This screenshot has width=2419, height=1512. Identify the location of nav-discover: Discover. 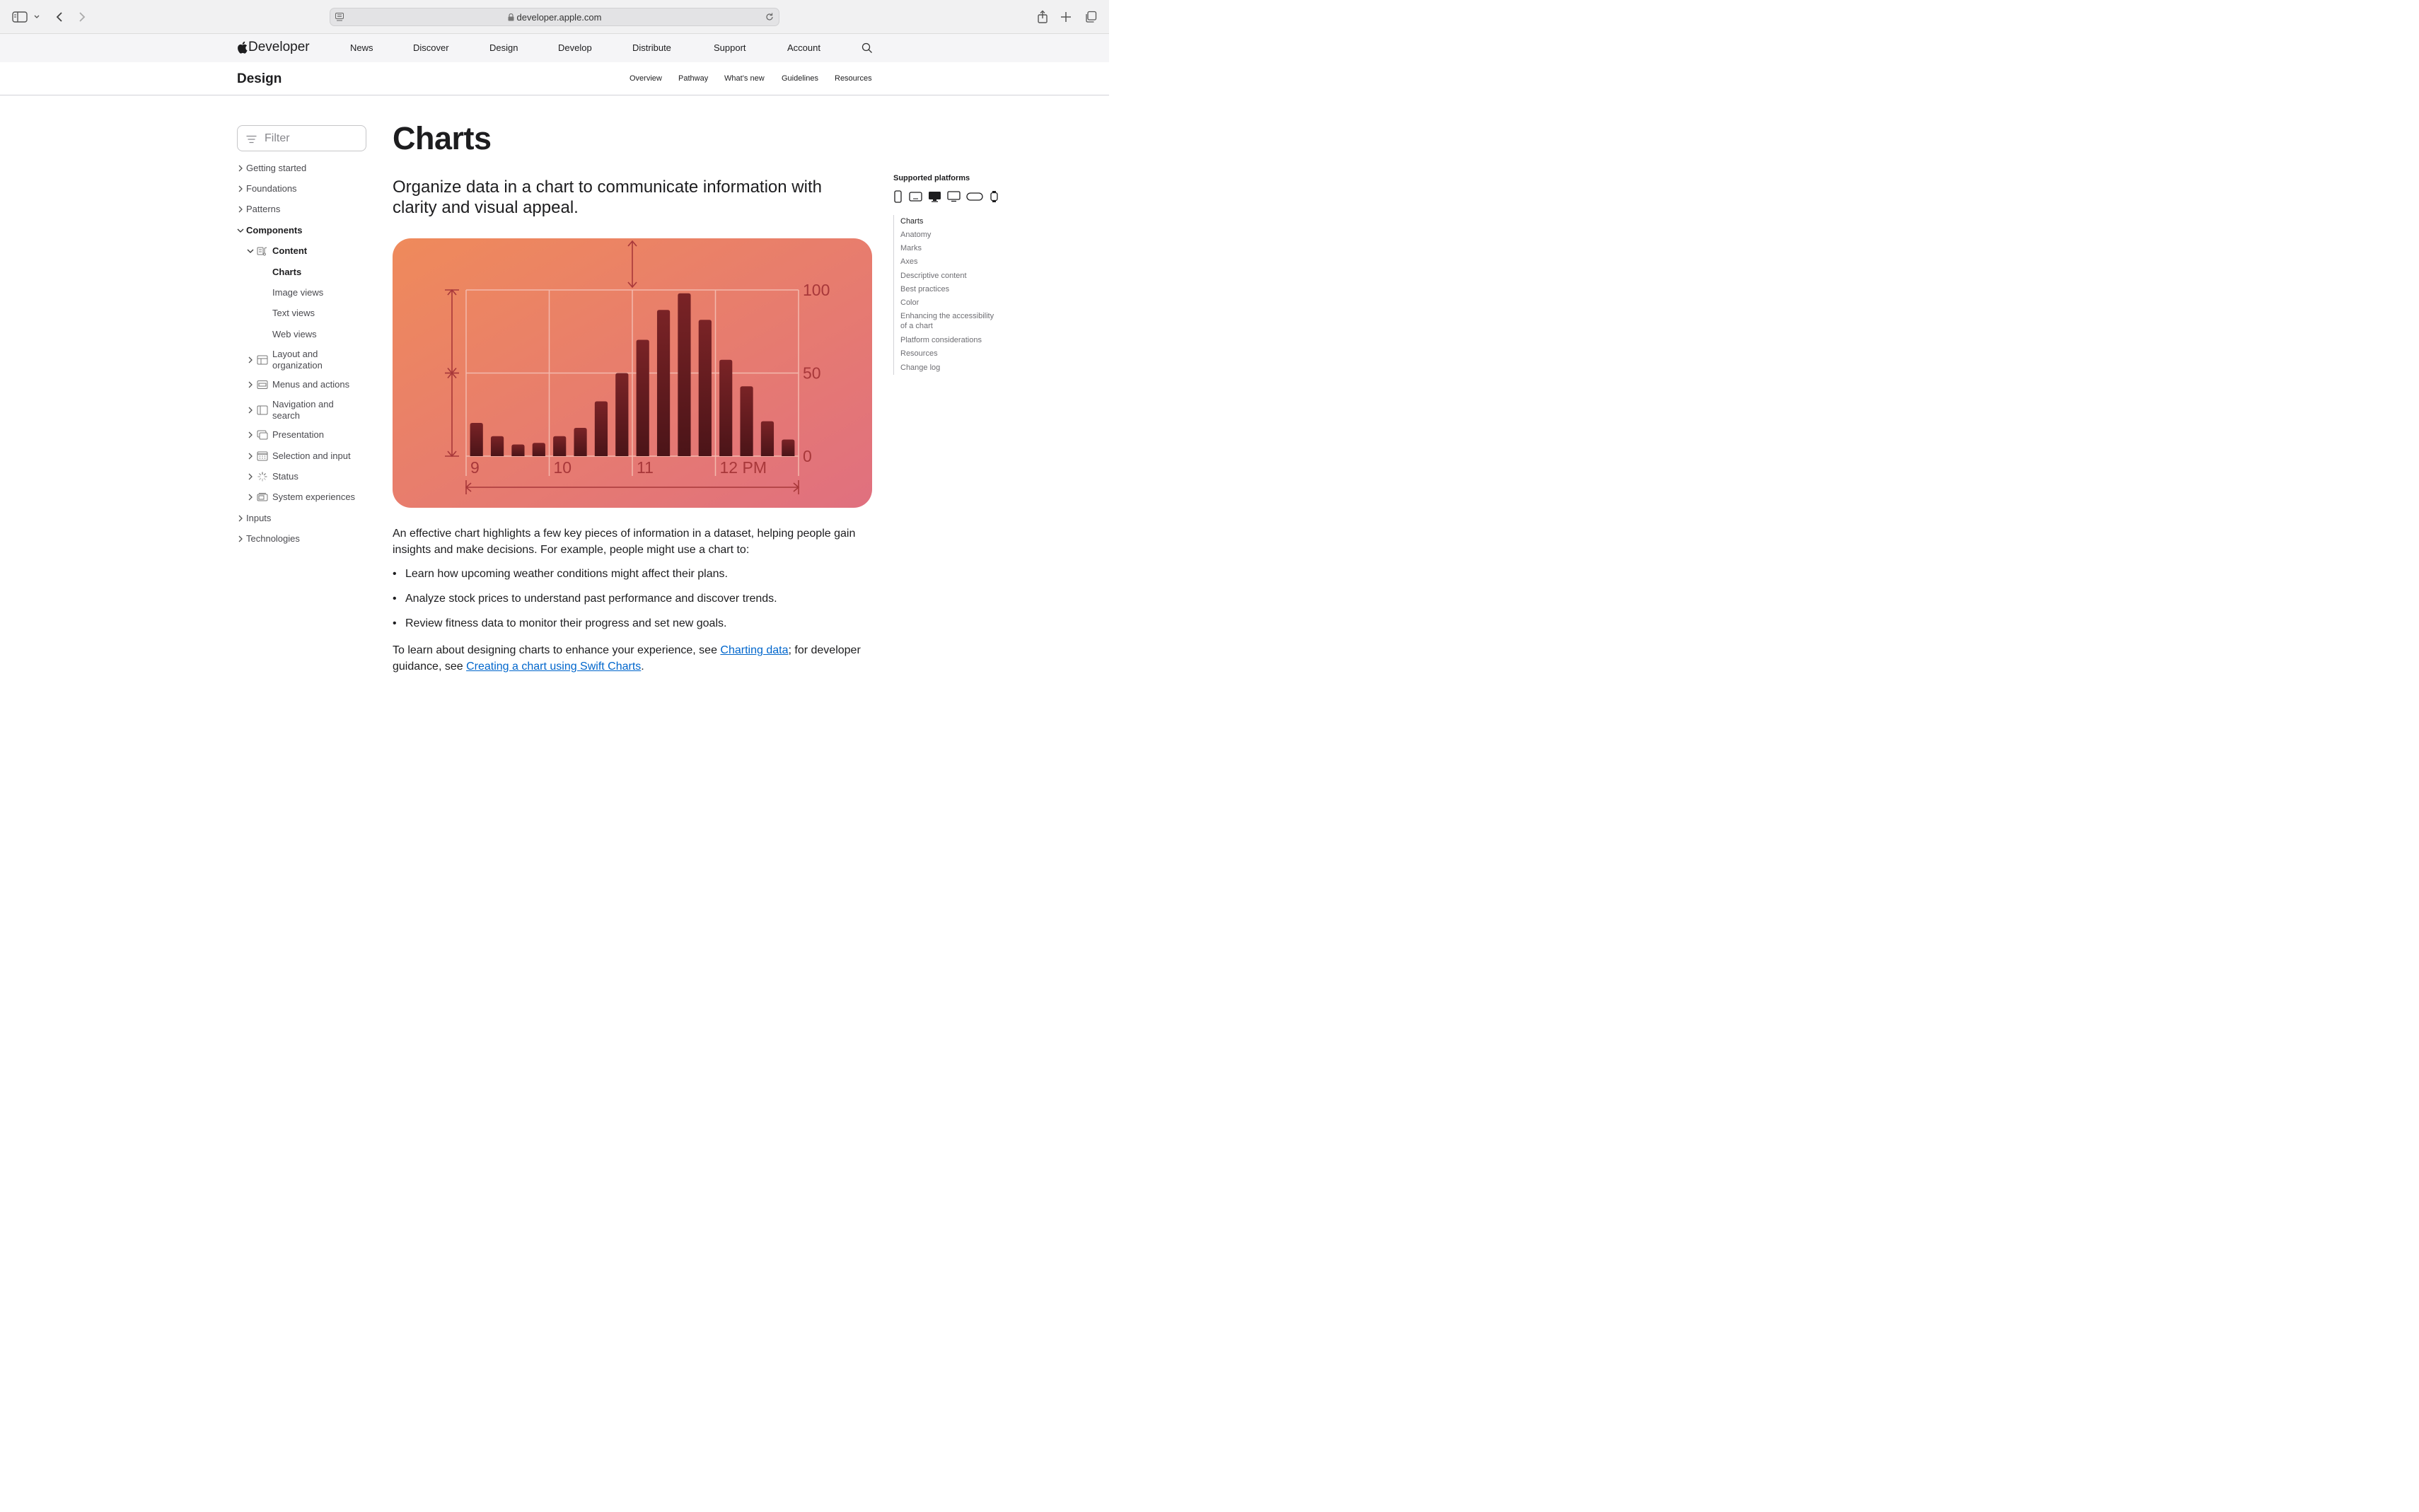
(431, 47).